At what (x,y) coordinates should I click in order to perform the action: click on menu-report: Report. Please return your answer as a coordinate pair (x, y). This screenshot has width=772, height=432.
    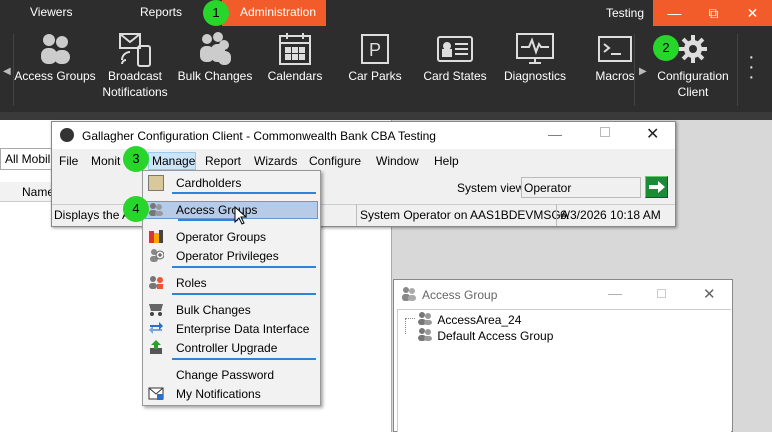
    Looking at the image, I should click on (223, 161).